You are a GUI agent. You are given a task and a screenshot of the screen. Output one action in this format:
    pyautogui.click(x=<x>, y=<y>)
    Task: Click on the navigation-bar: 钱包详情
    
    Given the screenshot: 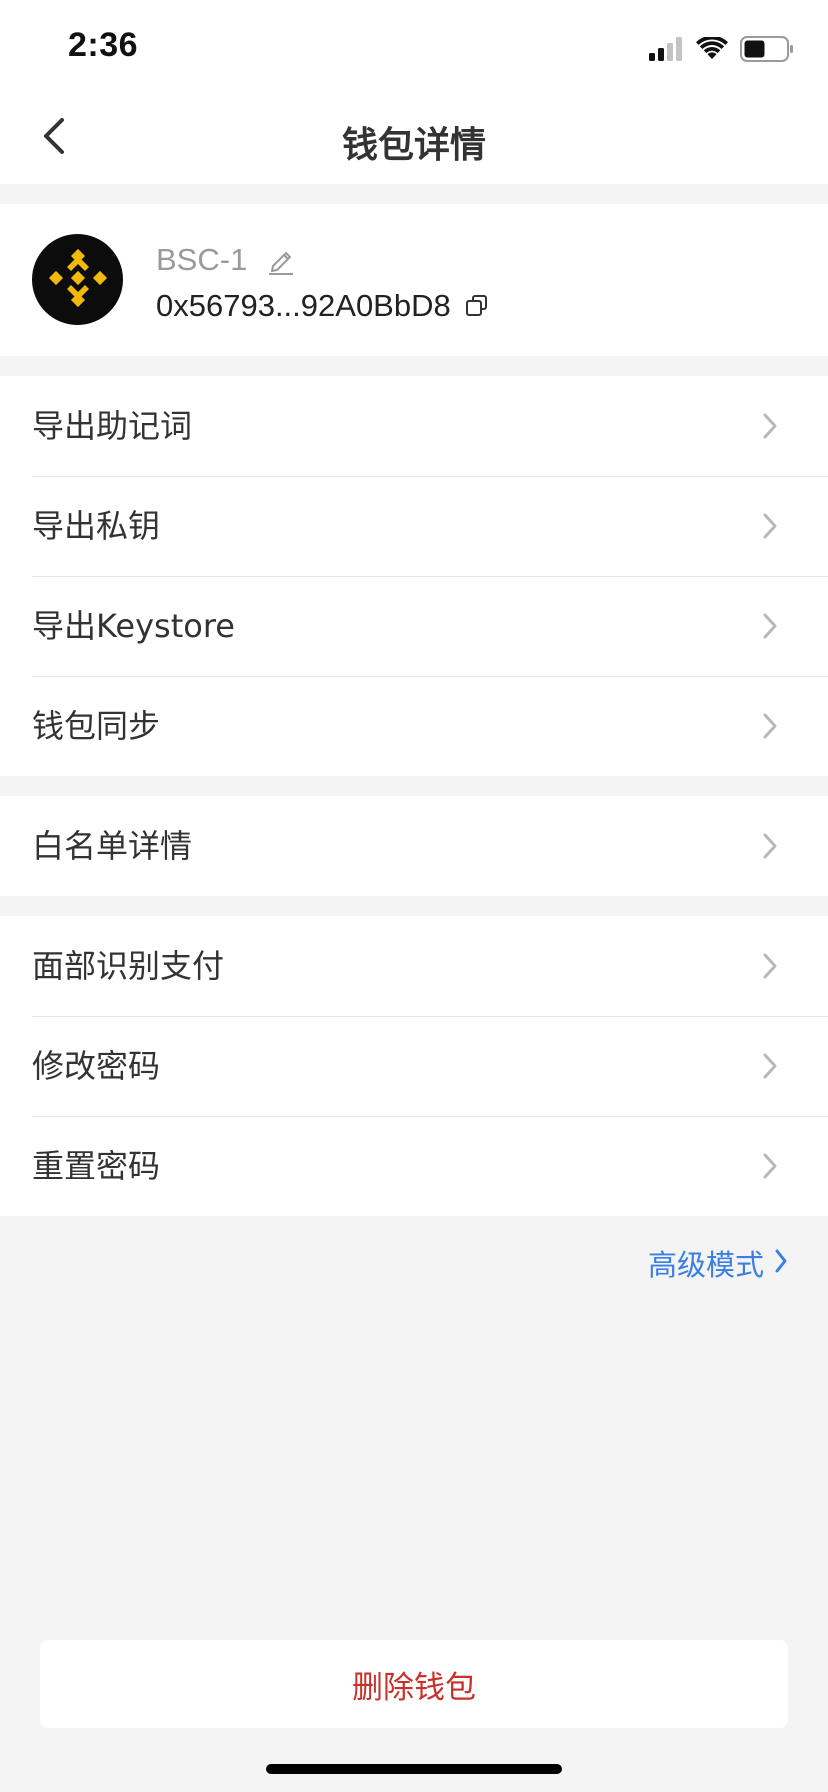 What is the action you would take?
    pyautogui.click(x=414, y=138)
    